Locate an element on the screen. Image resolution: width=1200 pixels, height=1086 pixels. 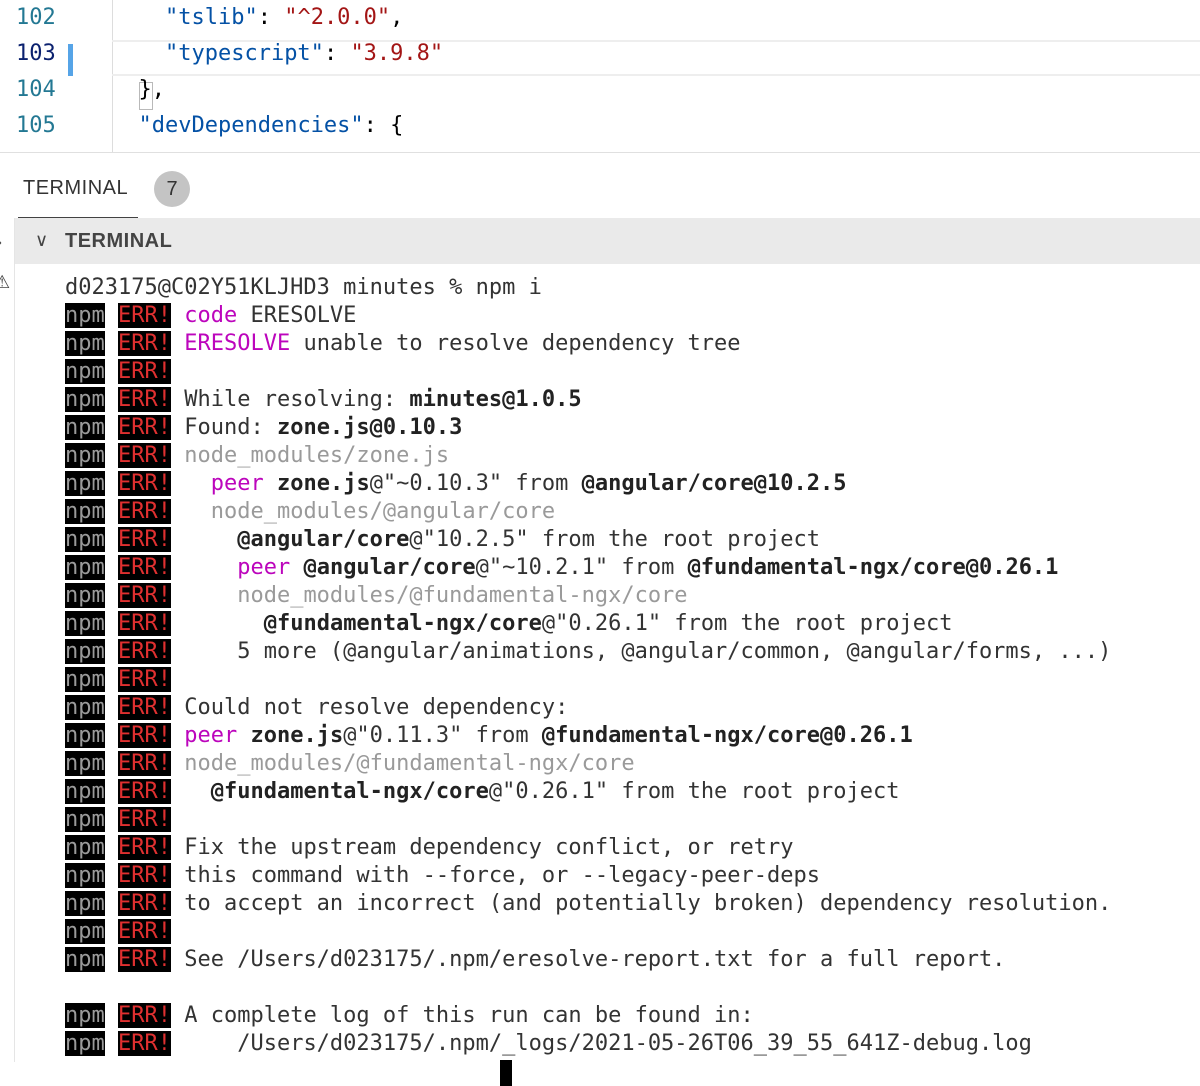
terminal-error-line: npm ERR! Found: zone.js@0.10.3 is located at coordinates (264, 427).